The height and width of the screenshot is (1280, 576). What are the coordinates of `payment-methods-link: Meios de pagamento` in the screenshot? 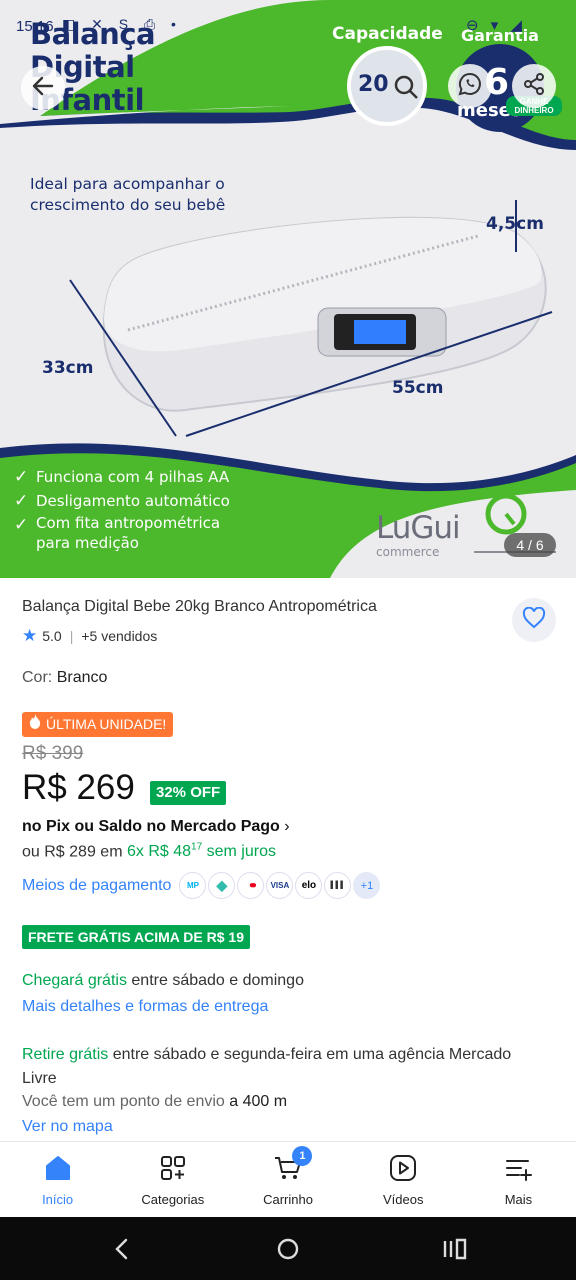 It's located at (96, 886).